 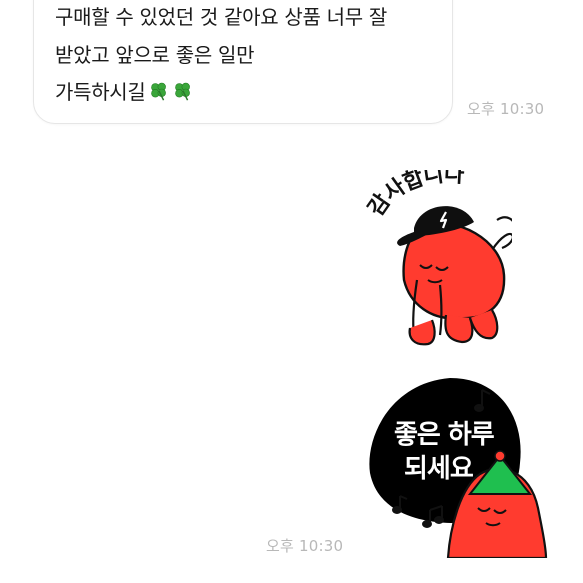 What do you see at coordinates (444, 435) in the screenshot?
I see `nice-day-text-line-1: 좋은 하루` at bounding box center [444, 435].